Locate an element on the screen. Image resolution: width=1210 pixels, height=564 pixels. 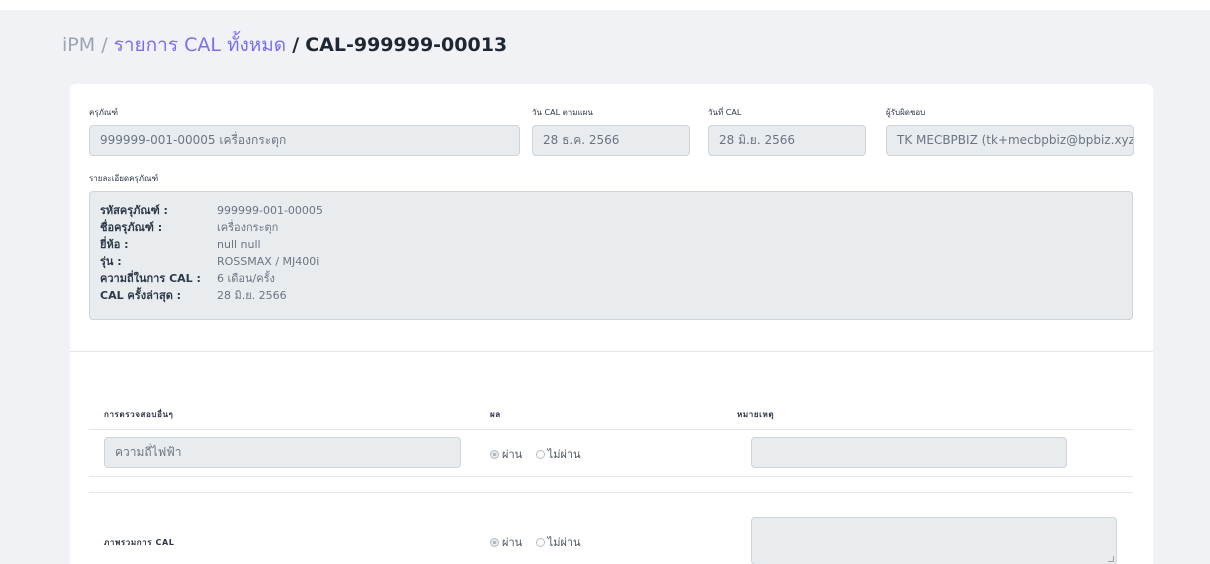
detail-row: ความถี่ในการ CAL : 6 เดือน/ครั้ง is located at coordinates (187, 278).